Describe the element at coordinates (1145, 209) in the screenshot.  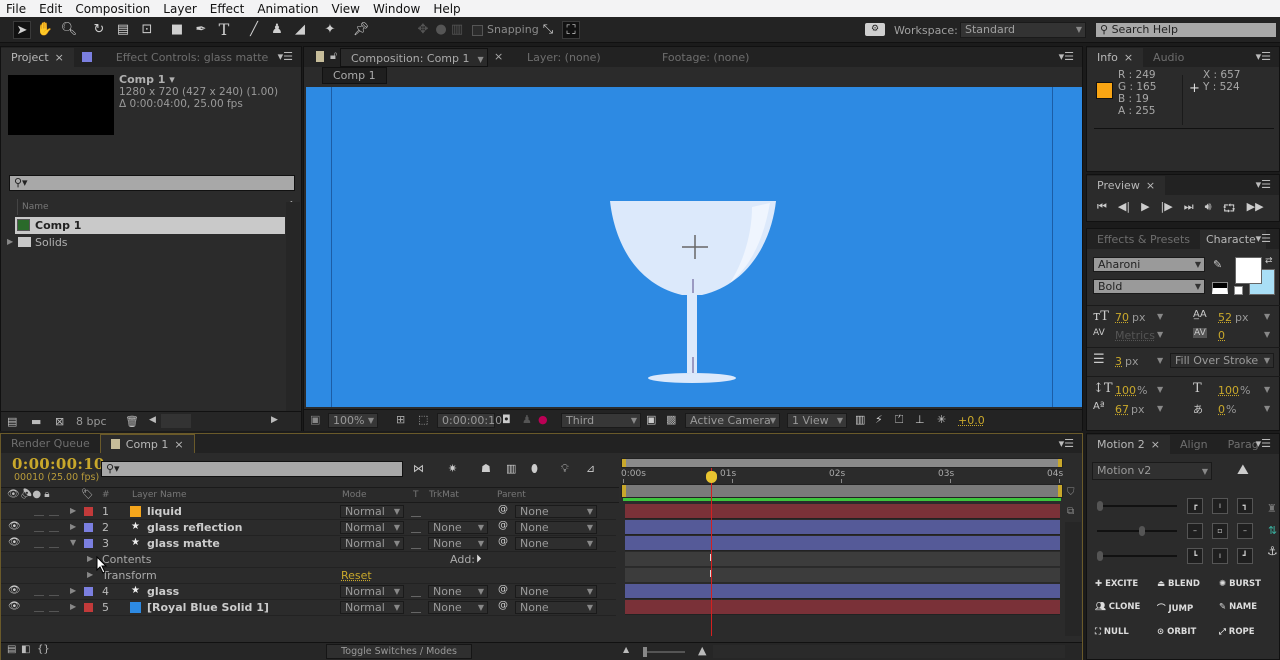
I see `play-icon: ▶` at that location.